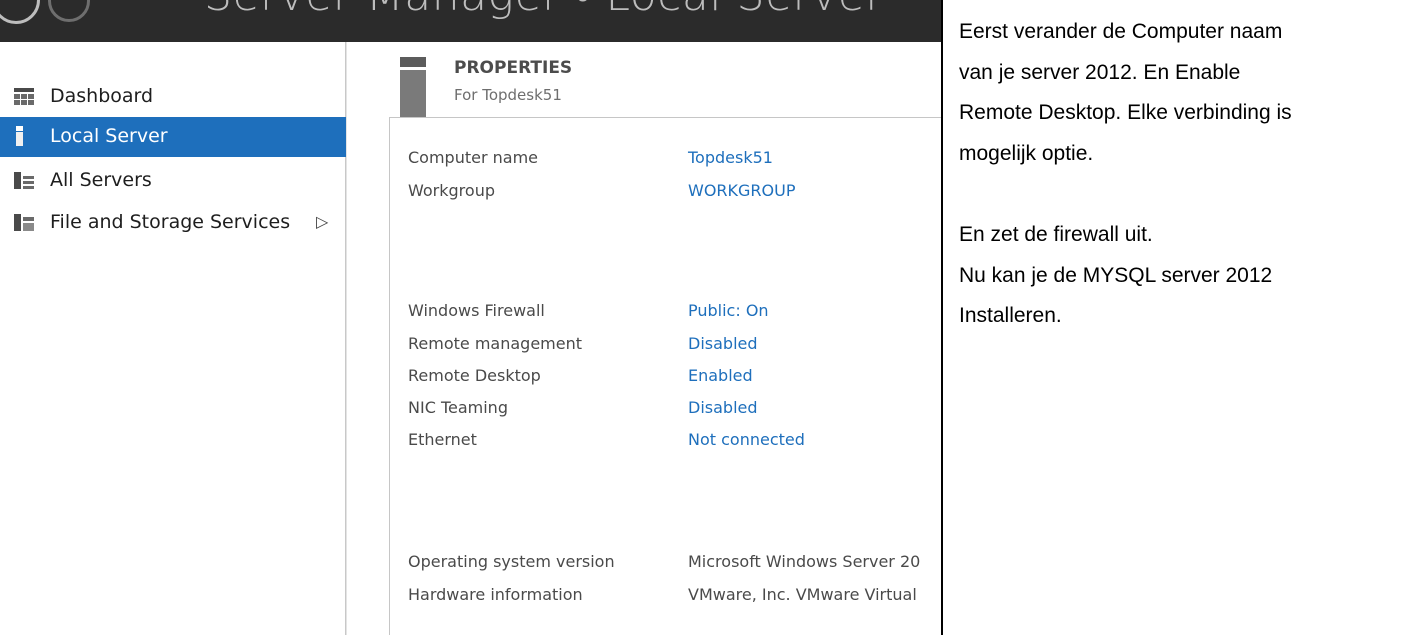 Image resolution: width=1411 pixels, height=635 pixels. I want to click on ethernet-label: Ethernet, so click(442, 439).